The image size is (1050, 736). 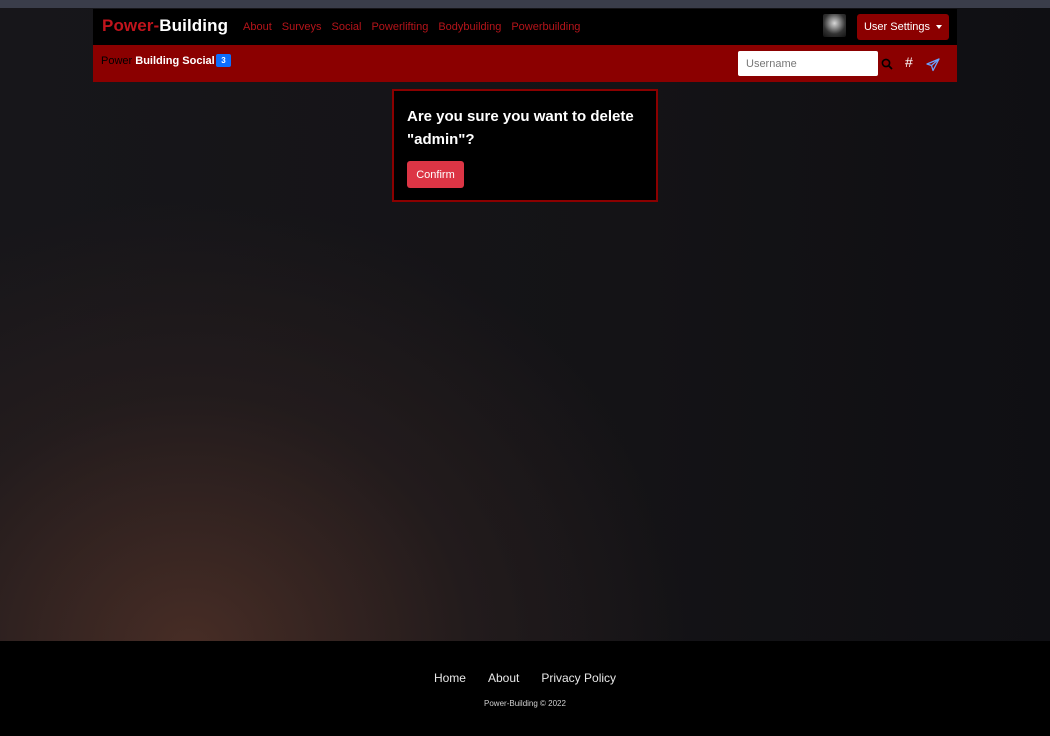 What do you see at coordinates (525, 63) in the screenshot?
I see `social-subbar: Power Building Social 3 #` at bounding box center [525, 63].